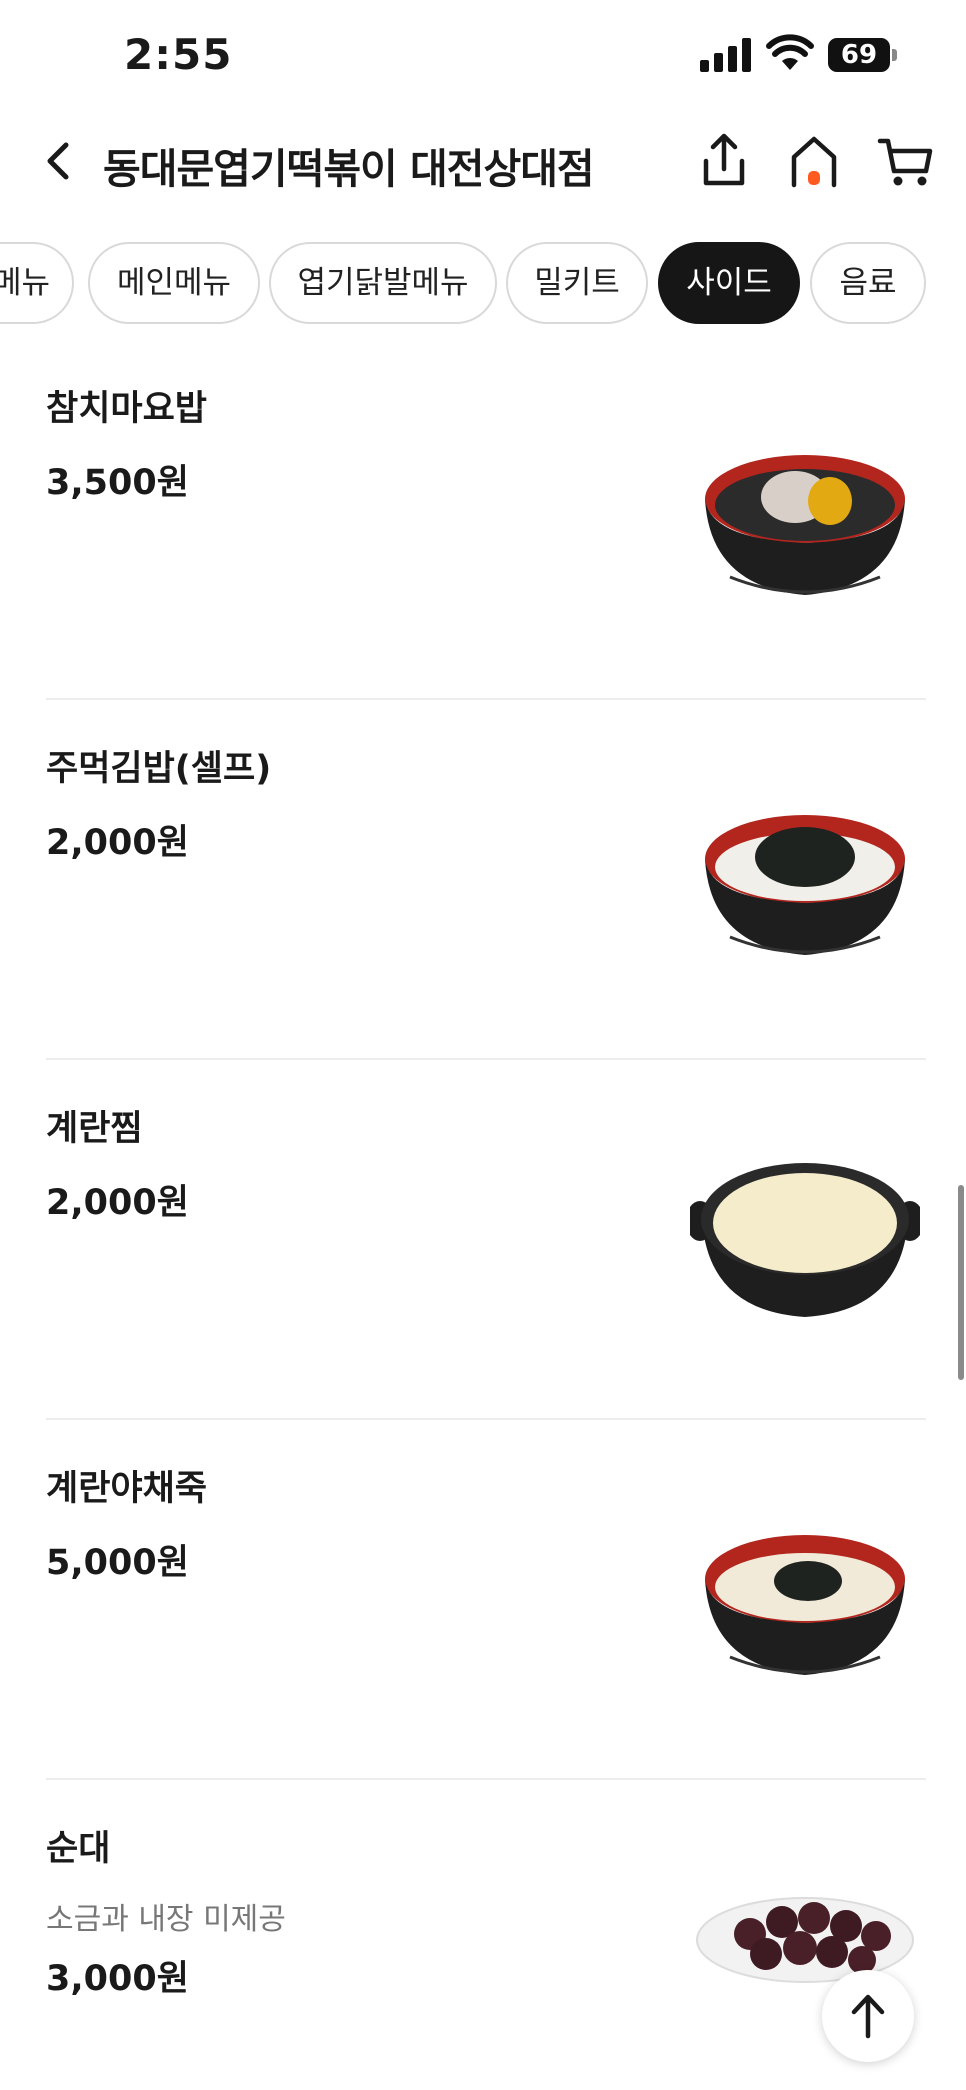 The width and height of the screenshot is (966, 2090). I want to click on chevron-left-icon, so click(60, 161).